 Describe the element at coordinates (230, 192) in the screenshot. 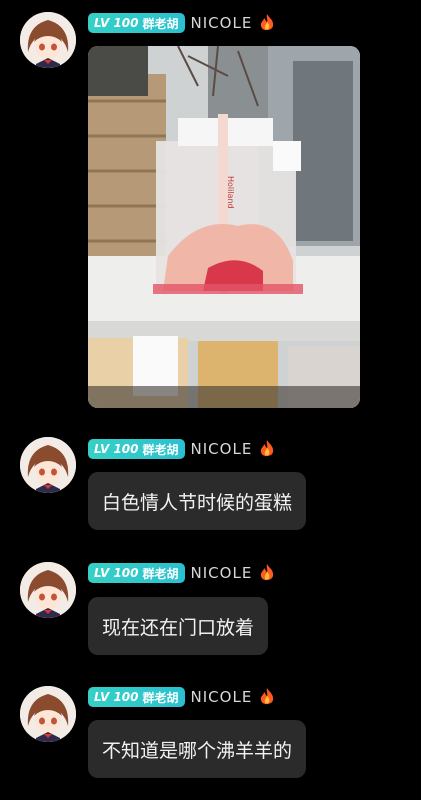

I see `svg-text: Holiland` at that location.